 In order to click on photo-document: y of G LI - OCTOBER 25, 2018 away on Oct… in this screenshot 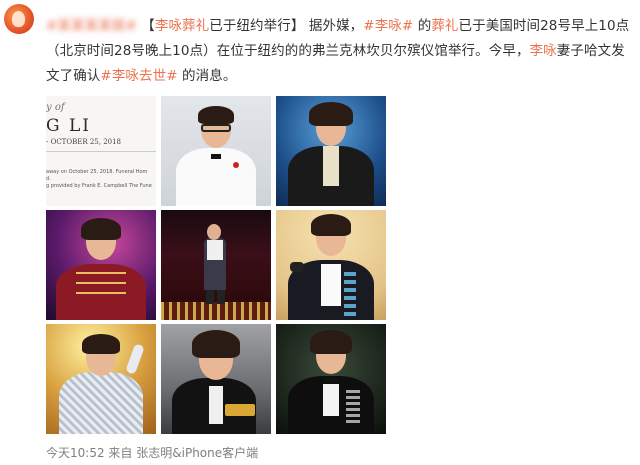, I will do `click(101, 151)`.